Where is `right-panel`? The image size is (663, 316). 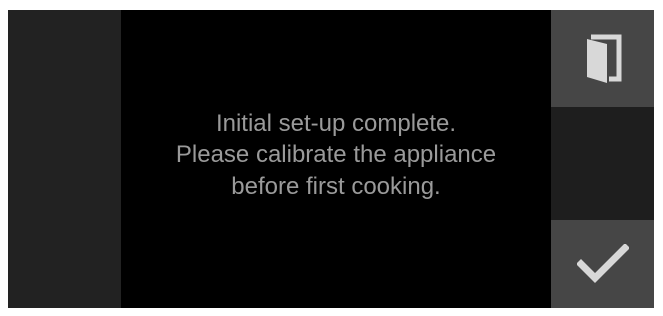 right-panel is located at coordinates (602, 159).